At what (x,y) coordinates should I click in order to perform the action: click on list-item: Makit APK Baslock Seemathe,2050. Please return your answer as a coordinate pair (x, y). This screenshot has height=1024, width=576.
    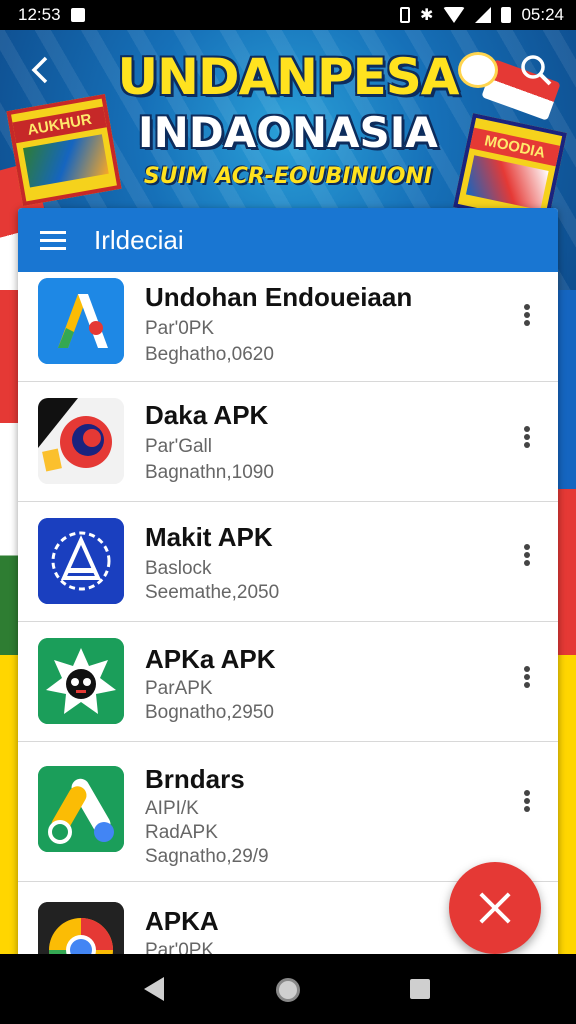
    Looking at the image, I should click on (288, 562).